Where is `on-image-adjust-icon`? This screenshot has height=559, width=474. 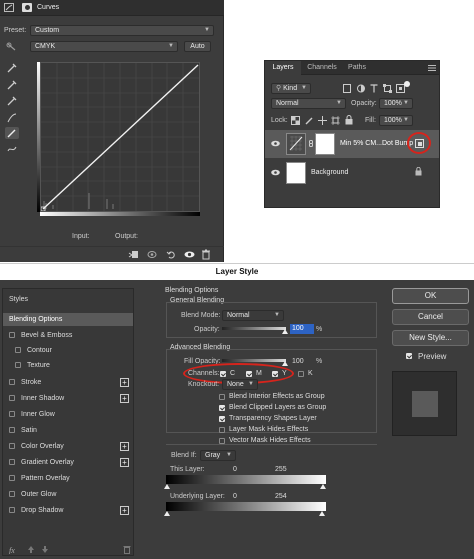 on-image-adjust-icon is located at coordinates (12, 47).